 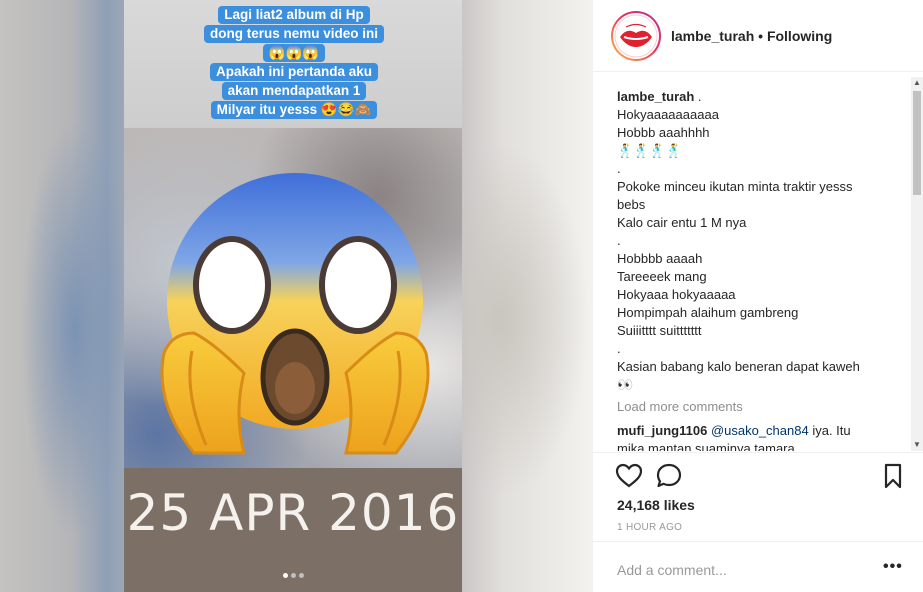 I want to click on blurred-background-left, so click(x=75, y=330).